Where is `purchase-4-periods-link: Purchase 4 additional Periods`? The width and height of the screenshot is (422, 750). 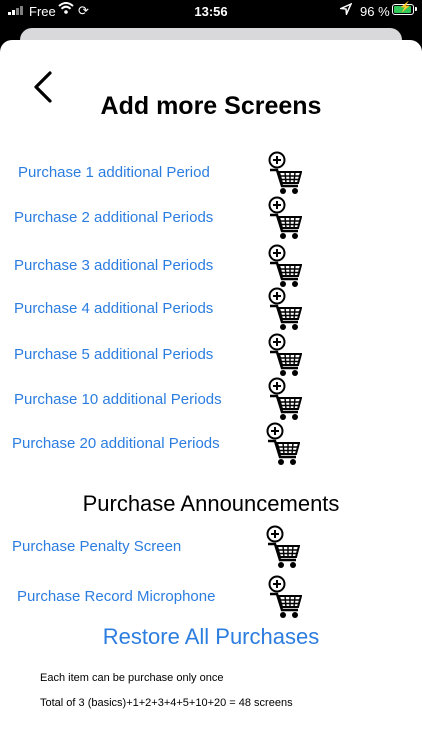
purchase-4-periods-link: Purchase 4 additional Periods is located at coordinates (113, 308).